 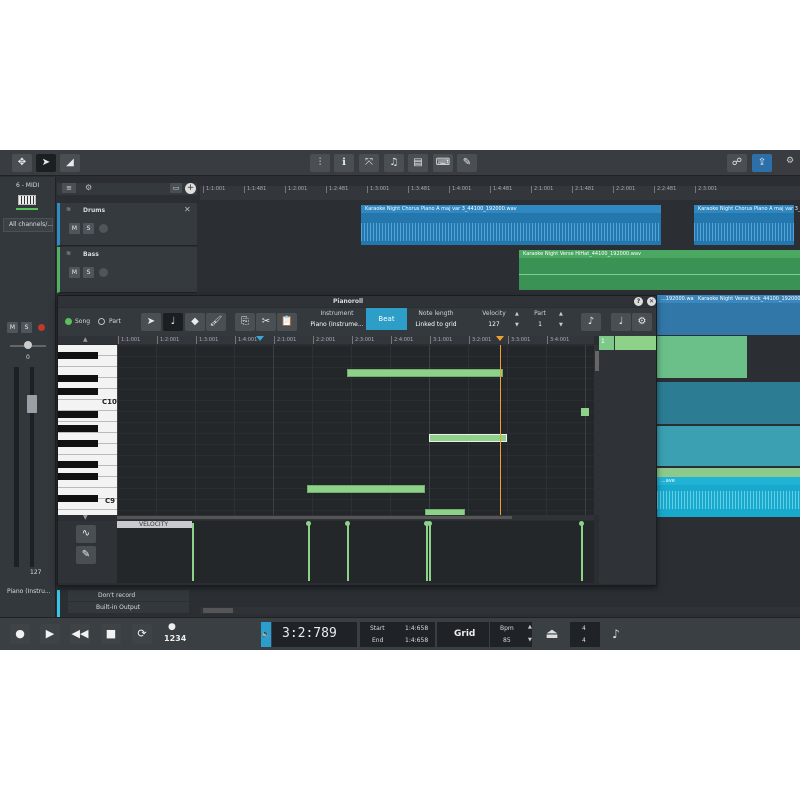 I want to click on add-track-icon: +, so click(x=190, y=188).